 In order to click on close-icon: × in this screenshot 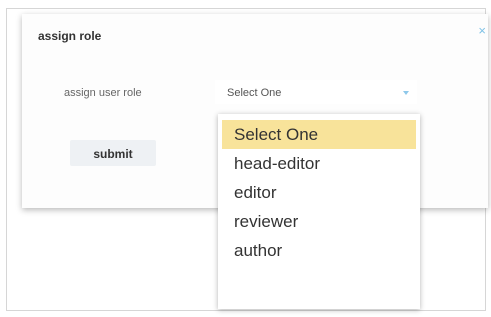, I will do `click(482, 30)`.